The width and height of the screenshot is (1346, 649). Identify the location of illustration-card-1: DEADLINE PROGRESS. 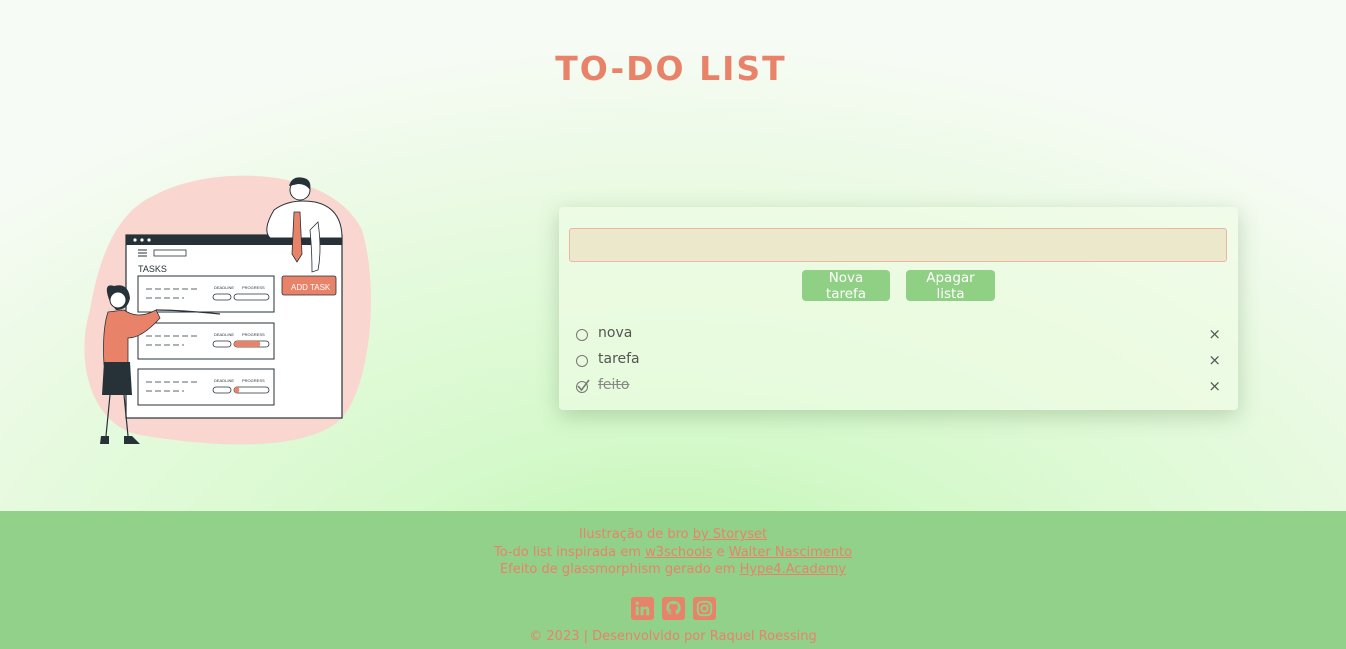
(206, 294).